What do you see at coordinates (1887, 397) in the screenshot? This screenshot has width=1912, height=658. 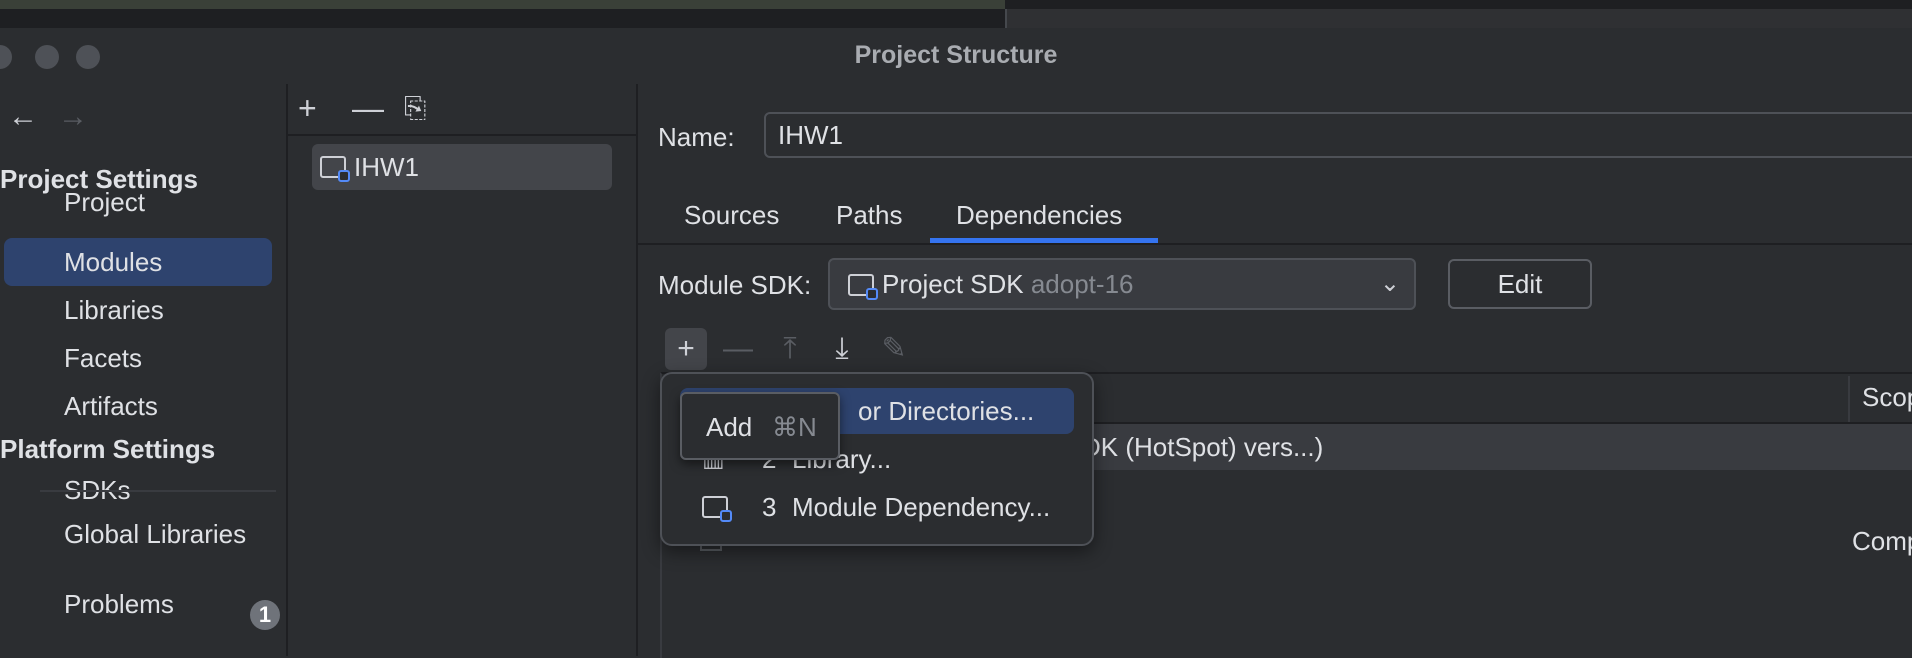 I see `scope-column-header: Scop` at bounding box center [1887, 397].